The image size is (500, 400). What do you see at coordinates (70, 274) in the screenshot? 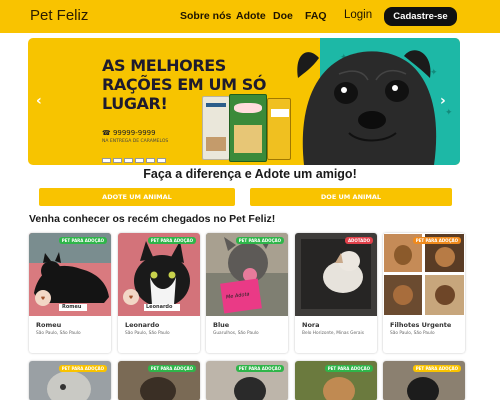
I see `pet-photo: ♥ Romeu` at bounding box center [70, 274].